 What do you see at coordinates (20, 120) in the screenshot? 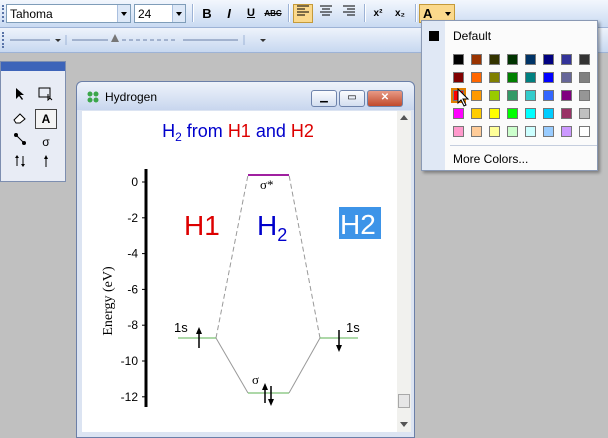
I see `eraser-tool` at bounding box center [20, 120].